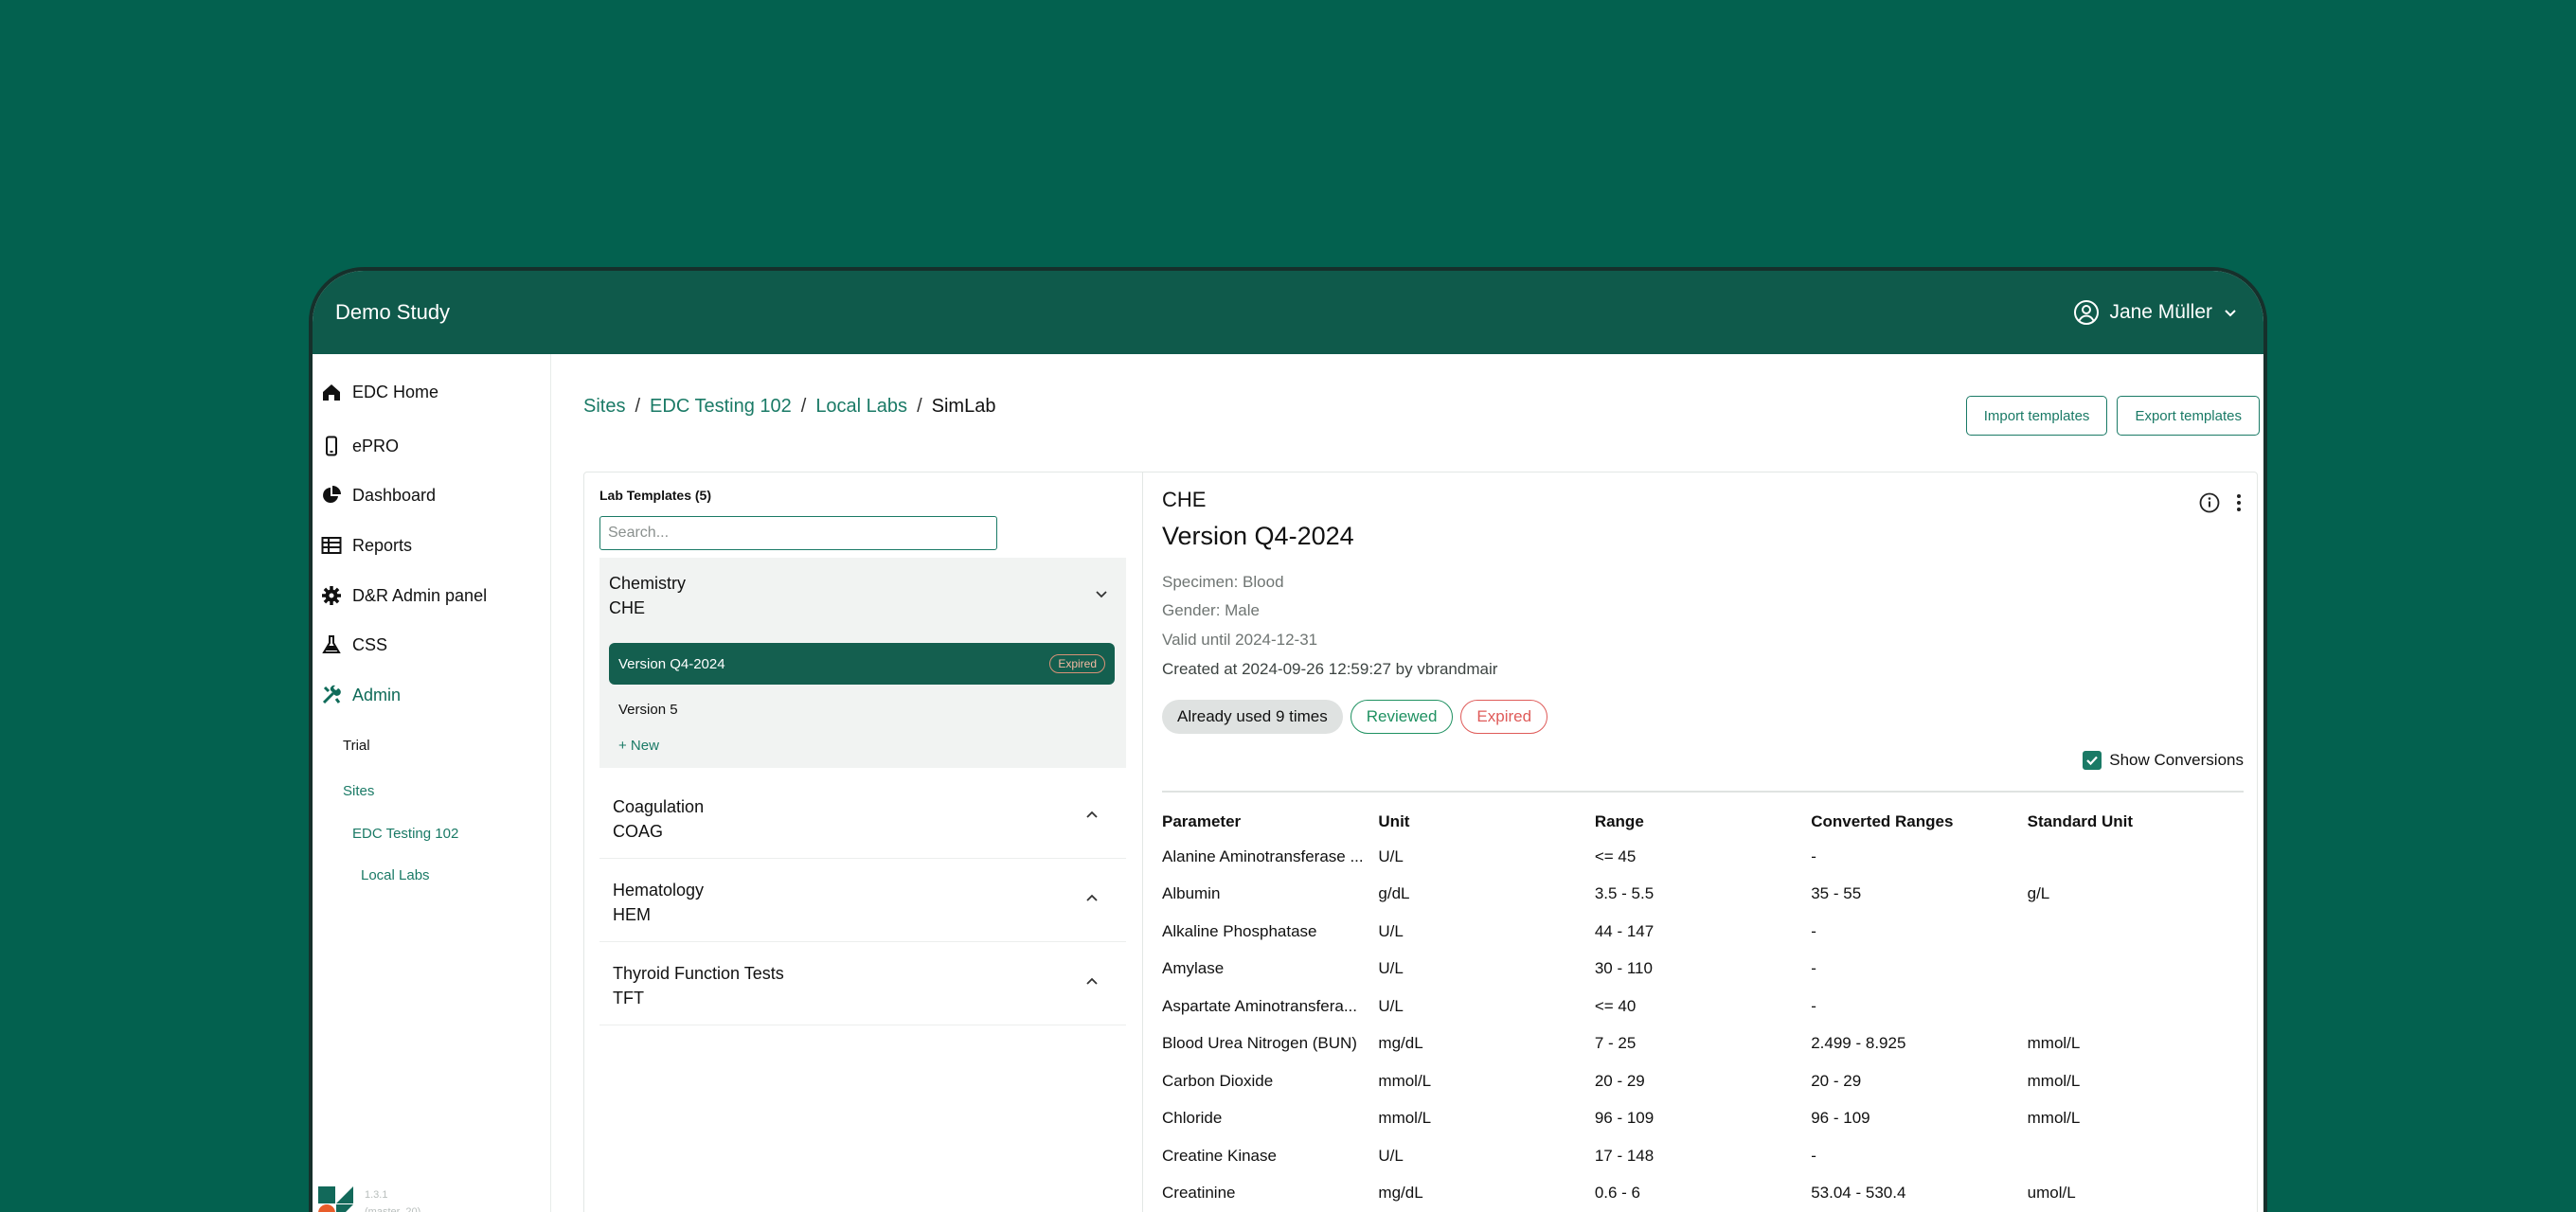  What do you see at coordinates (1240, 640) in the screenshot?
I see `valid-until-text: Valid until 2024-12-31` at bounding box center [1240, 640].